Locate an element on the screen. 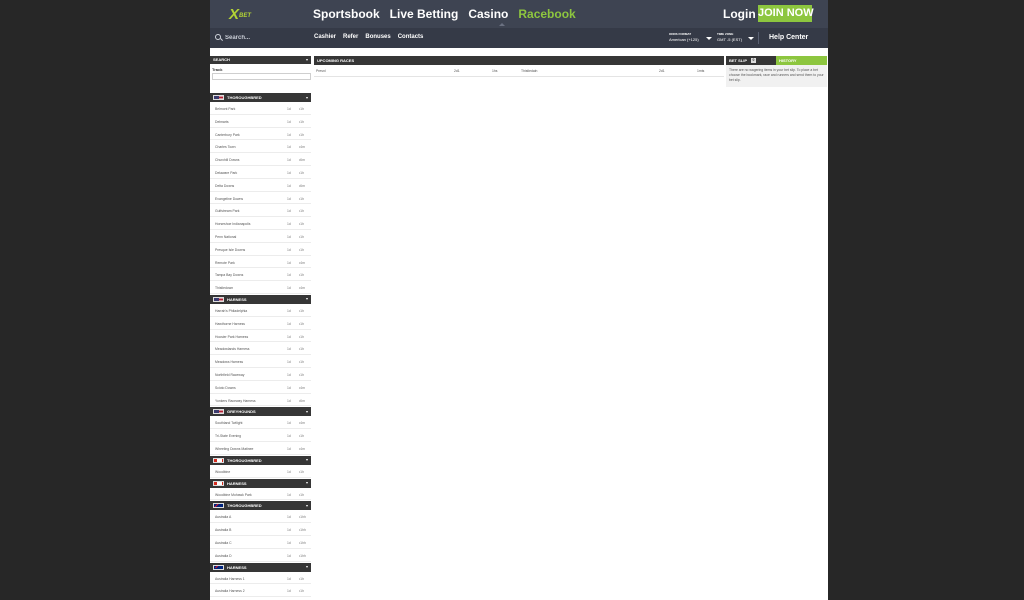 The height and width of the screenshot is (600, 1024). time-zone-select: TIME ZONE GMT -5 (EST) is located at coordinates (729, 37).